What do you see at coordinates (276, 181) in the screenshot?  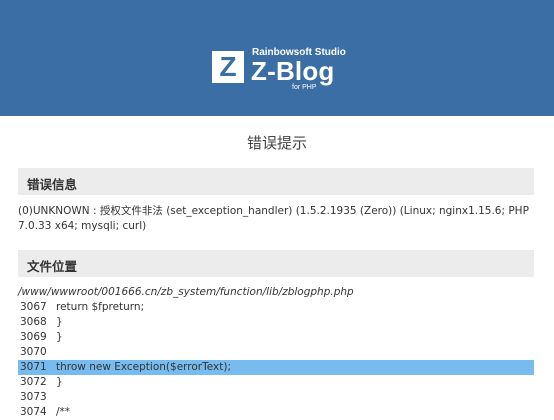 I see `error-info-section-header: 错误信息` at bounding box center [276, 181].